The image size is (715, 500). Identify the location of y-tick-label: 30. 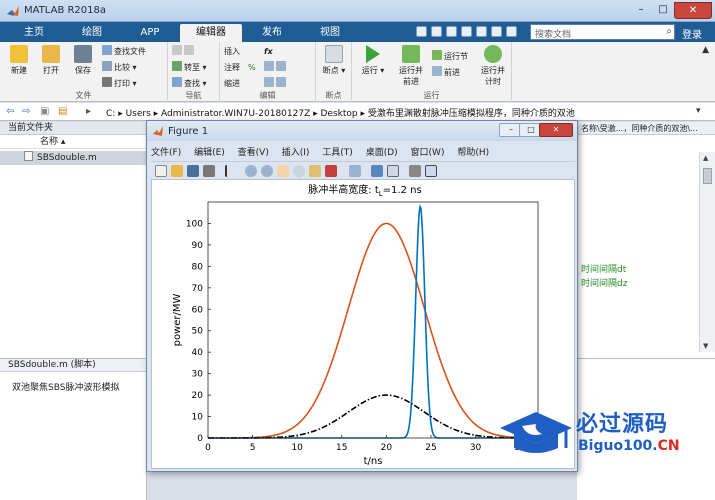
(198, 375).